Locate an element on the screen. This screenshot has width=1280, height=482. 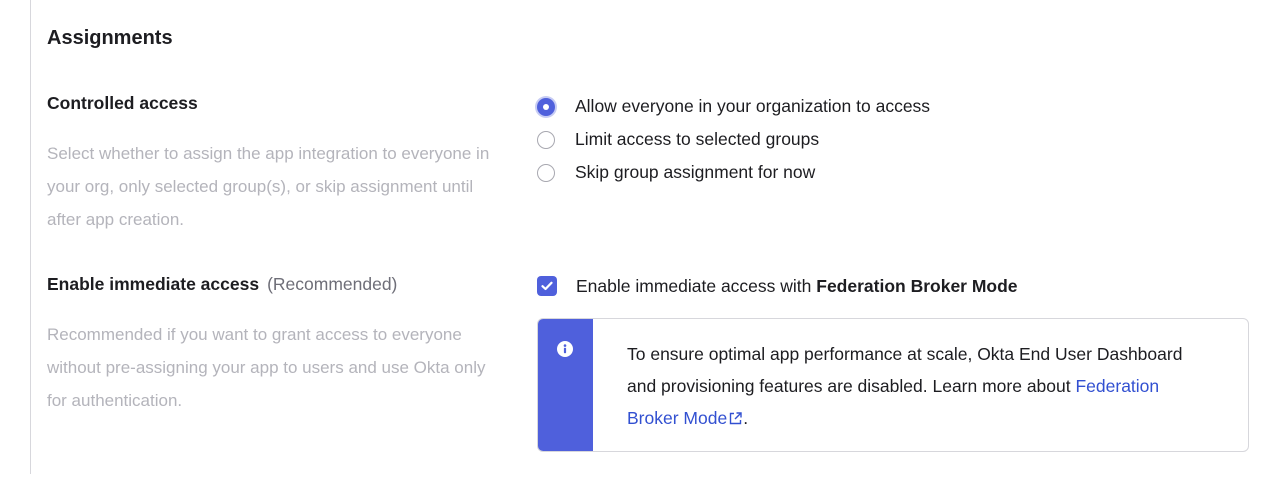
radio-button-allow-everyone is located at coordinates (546, 106).